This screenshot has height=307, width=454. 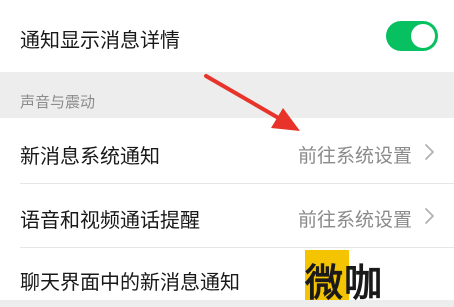 I want to click on voice-video-reminder-label: 语音和视频通话提醒, so click(x=110, y=220).